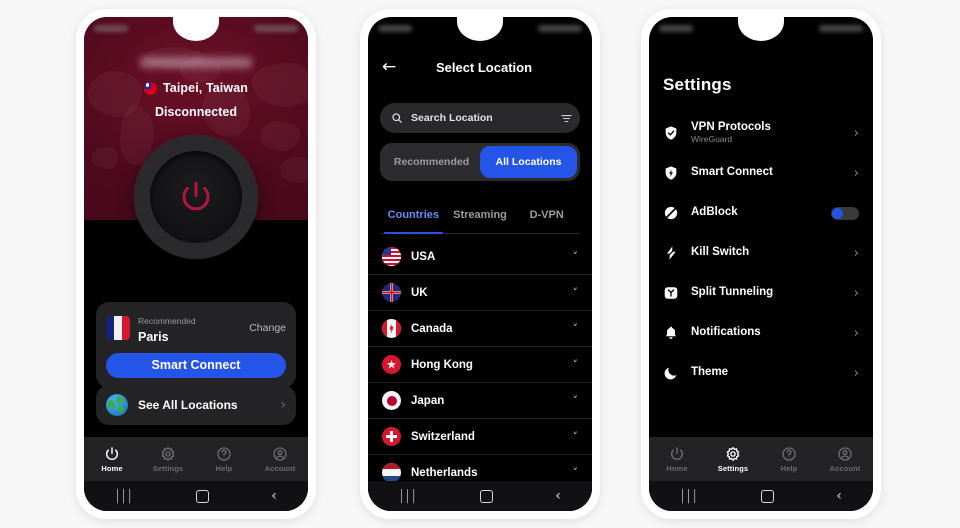 The height and width of the screenshot is (528, 960). What do you see at coordinates (153, 337) in the screenshot?
I see `recommended-city: Paris` at bounding box center [153, 337].